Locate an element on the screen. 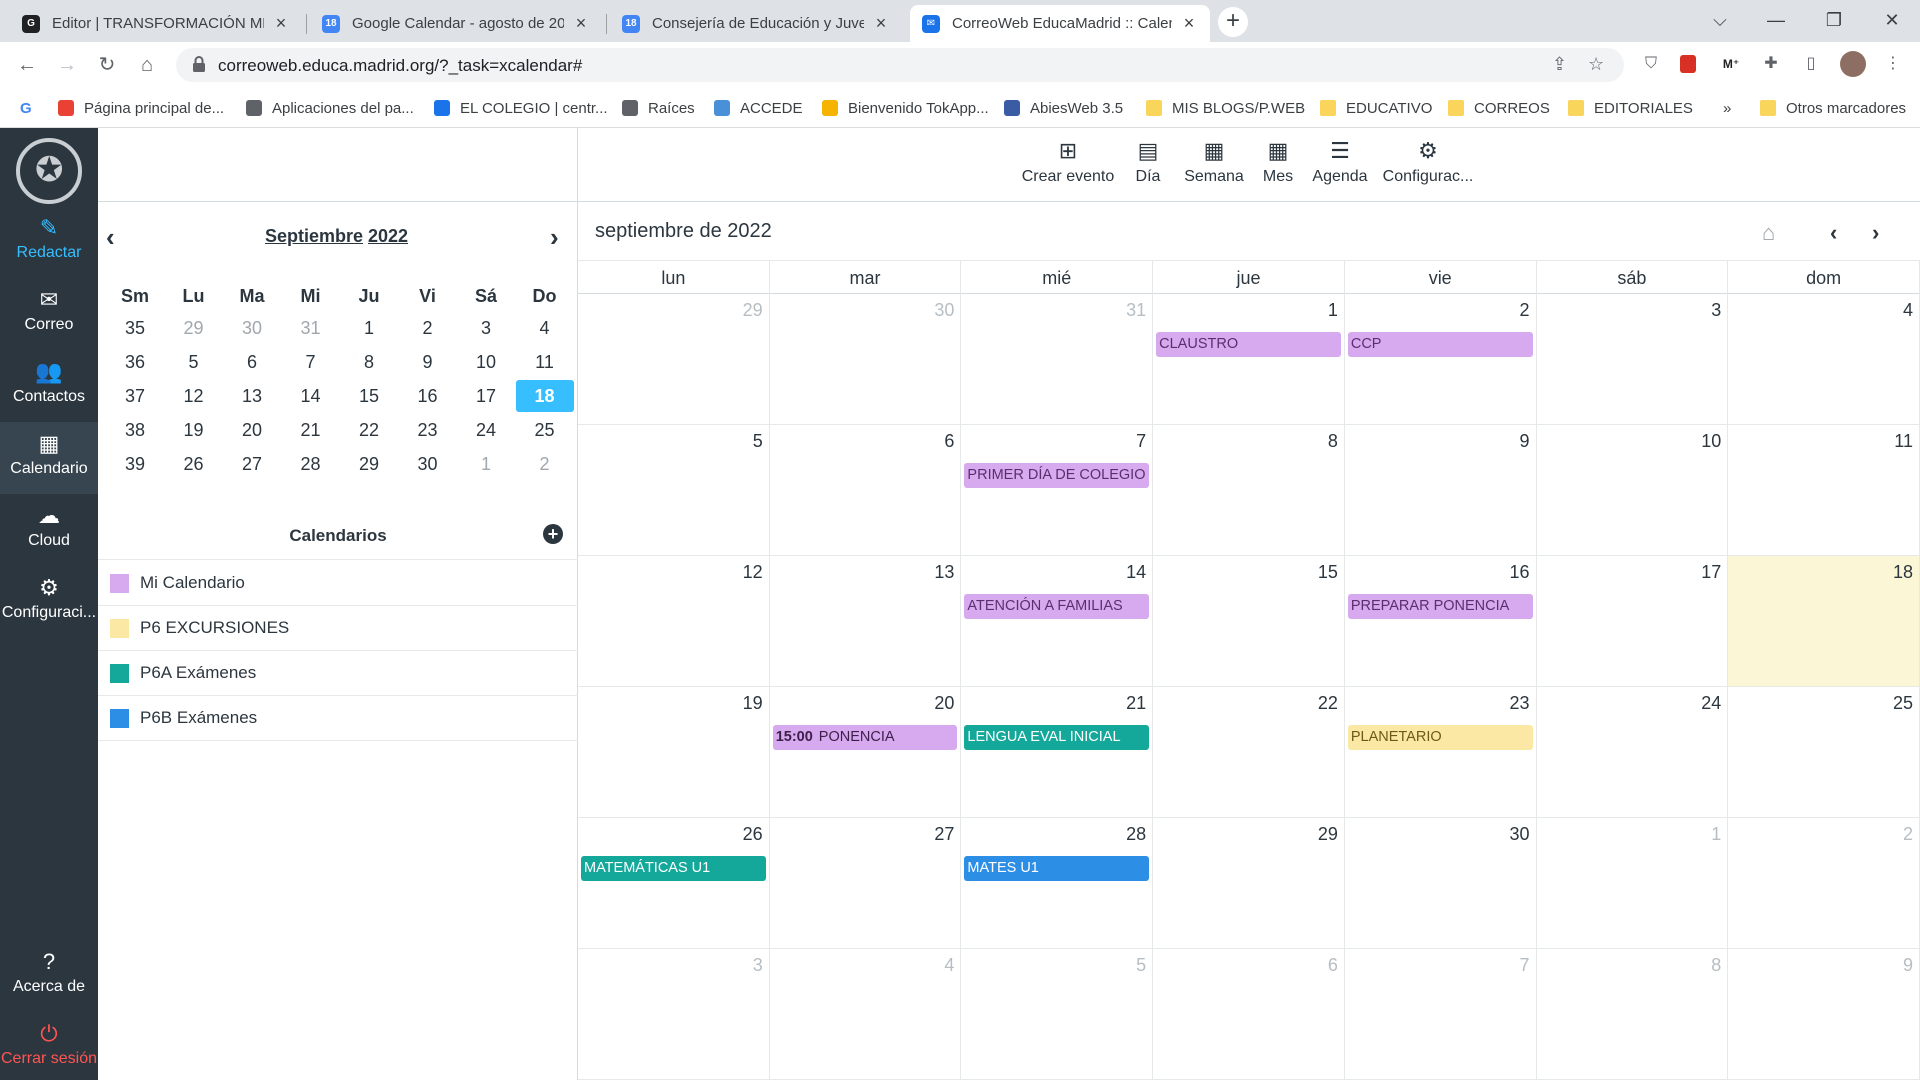 This screenshot has height=1080, width=1920. mini-day: 15 is located at coordinates (369, 396).